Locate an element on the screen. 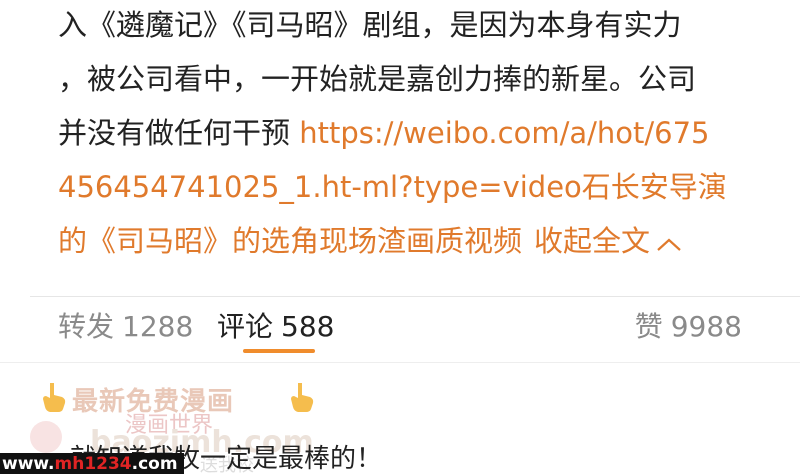 The width and height of the screenshot is (800, 474). chevron-up-icon is located at coordinates (669, 242).